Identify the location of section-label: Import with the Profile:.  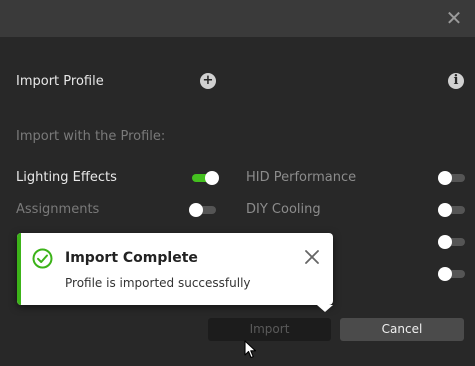
(91, 136).